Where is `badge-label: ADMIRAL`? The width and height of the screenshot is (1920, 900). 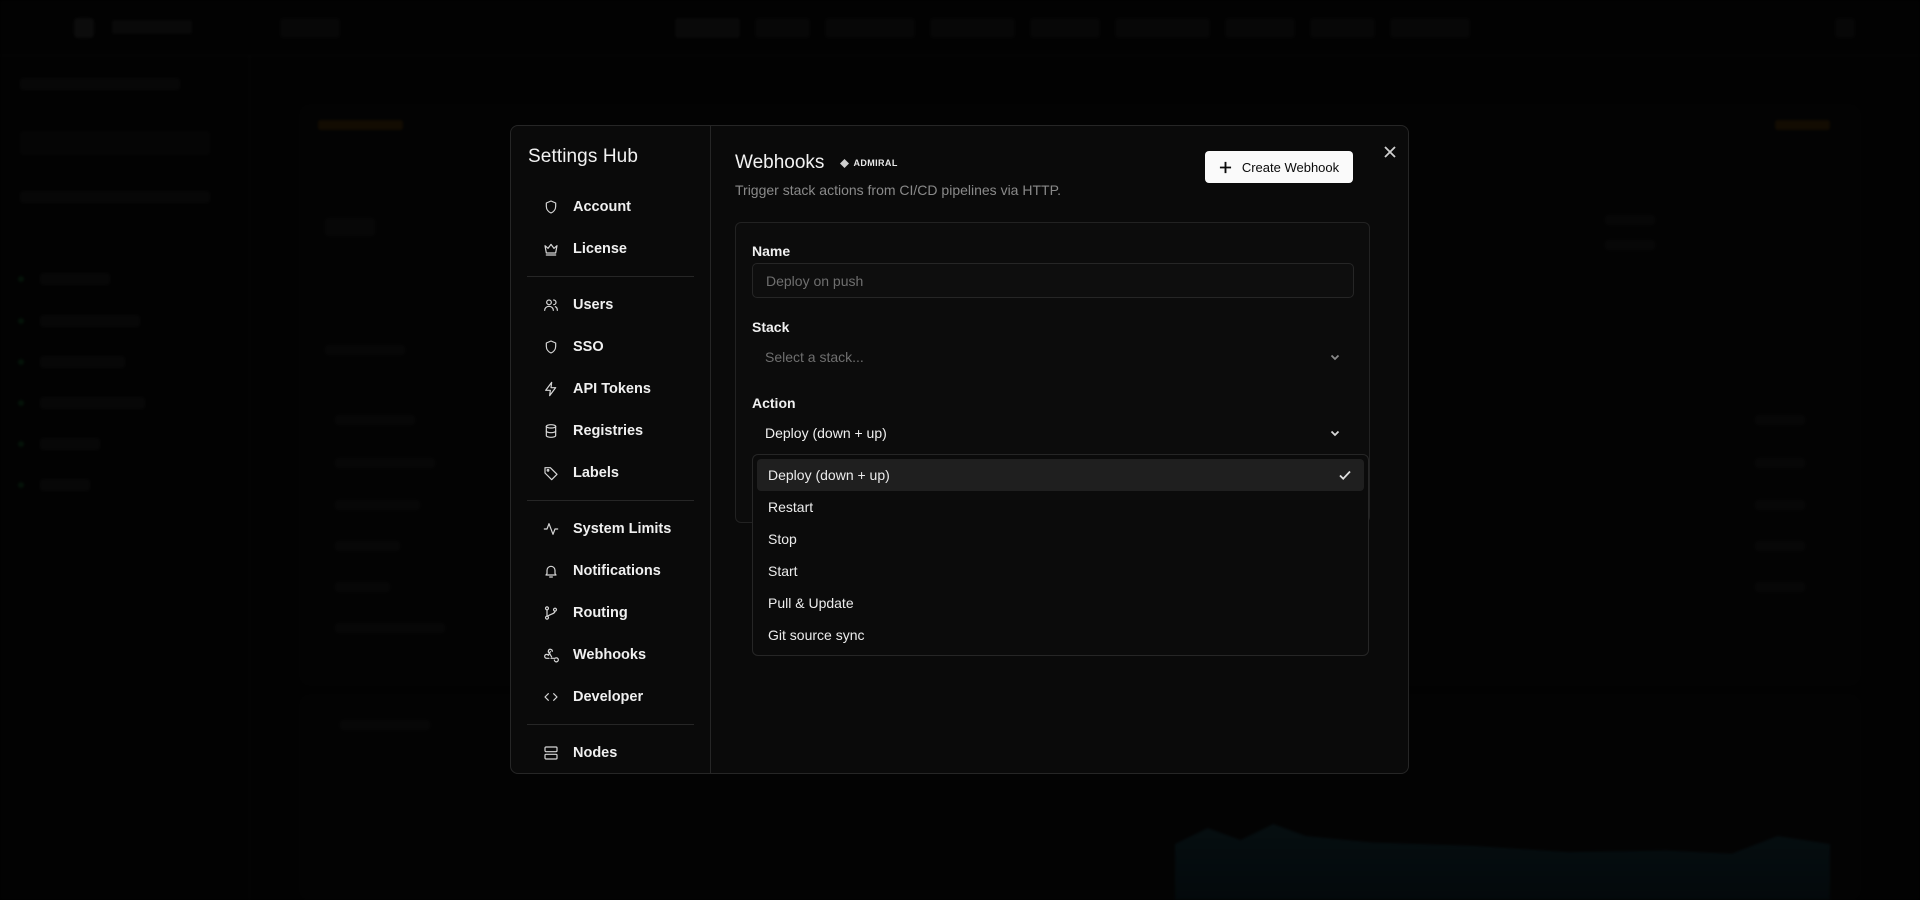
badge-label: ADMIRAL is located at coordinates (875, 163).